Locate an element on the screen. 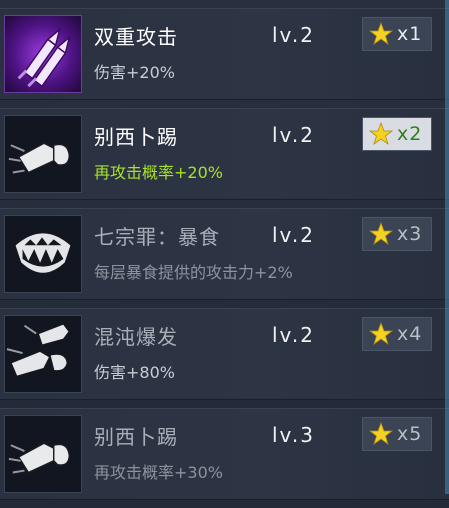  star-count-badge: x4 is located at coordinates (397, 334).